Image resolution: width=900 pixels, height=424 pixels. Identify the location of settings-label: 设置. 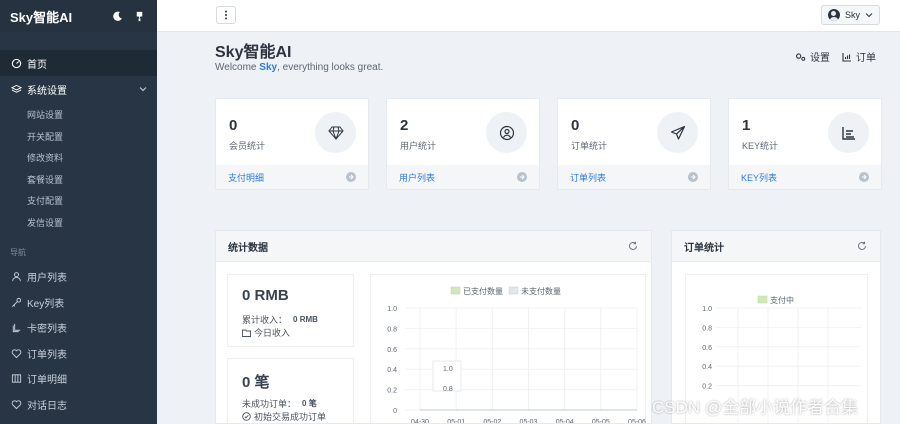
(820, 58).